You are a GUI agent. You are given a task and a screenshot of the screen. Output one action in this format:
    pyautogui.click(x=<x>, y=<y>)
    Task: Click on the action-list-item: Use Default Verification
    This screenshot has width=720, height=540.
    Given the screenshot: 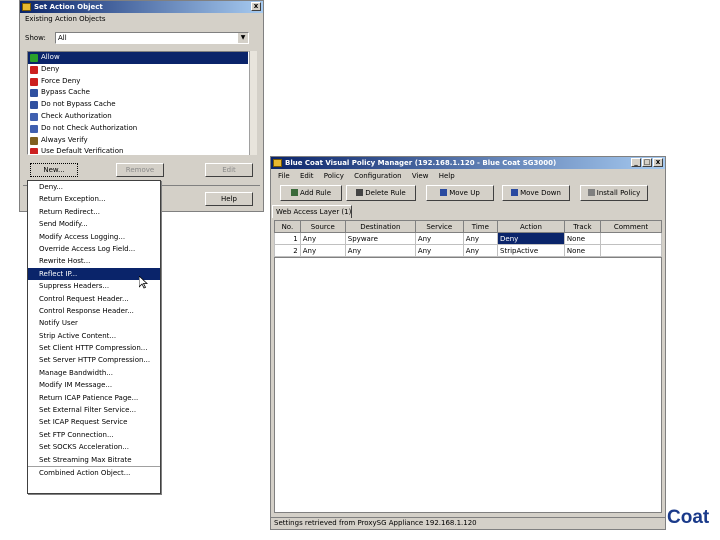 What is the action you would take?
    pyautogui.click(x=138, y=150)
    